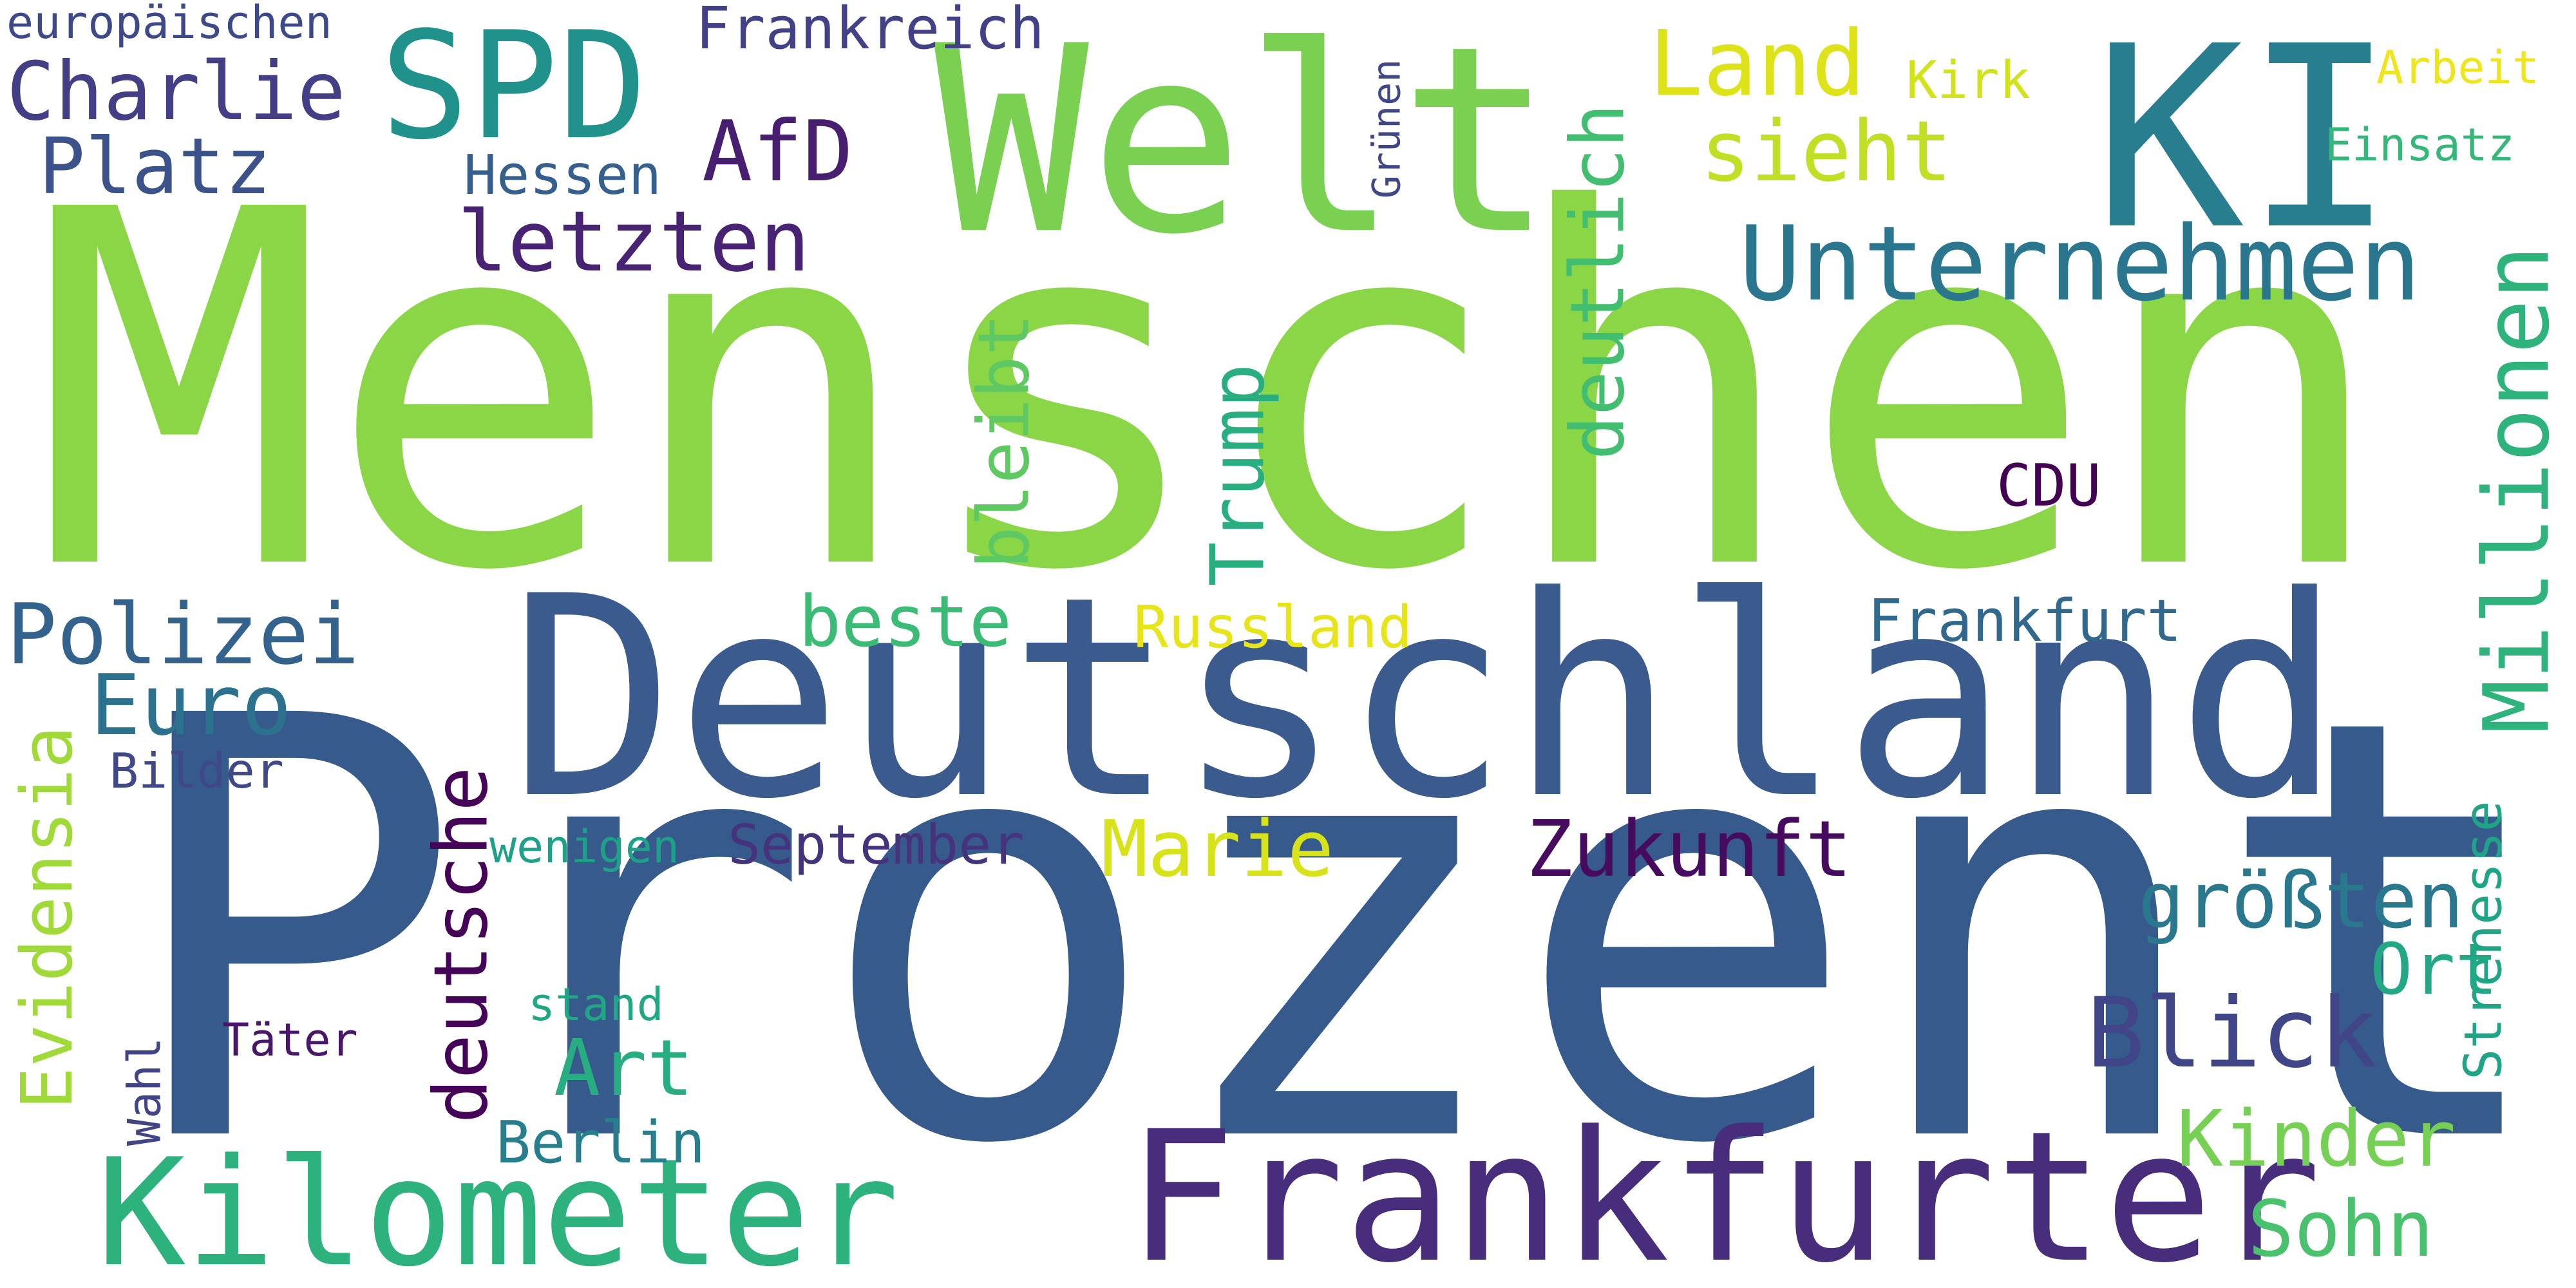  What do you see at coordinates (2233, 1034) in the screenshot?
I see `word-blick: Blick` at bounding box center [2233, 1034].